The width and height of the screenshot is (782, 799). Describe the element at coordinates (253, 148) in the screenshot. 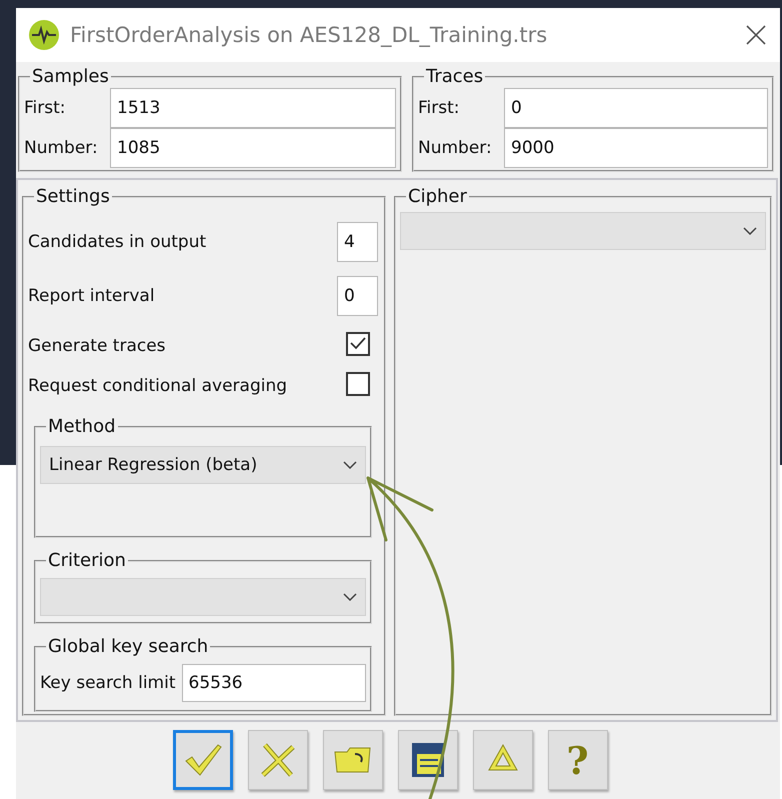

I see `input-field: 1085` at that location.